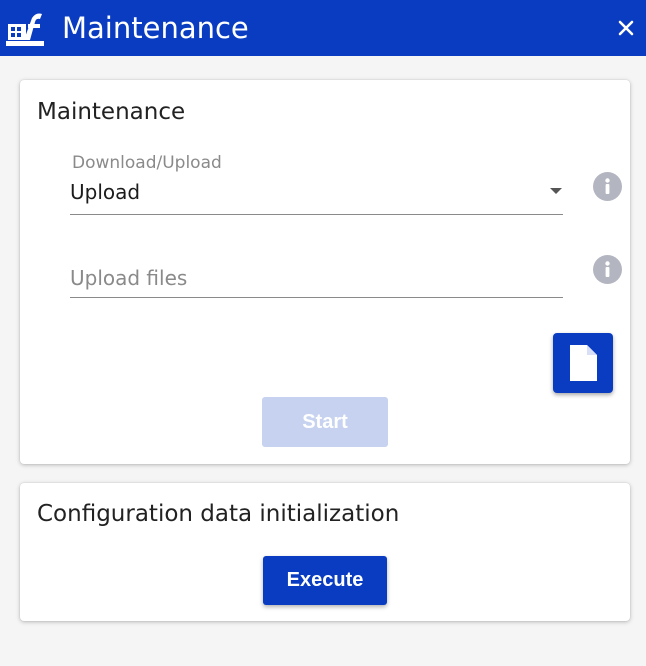  I want to click on app-logo-icon, so click(26, 29).